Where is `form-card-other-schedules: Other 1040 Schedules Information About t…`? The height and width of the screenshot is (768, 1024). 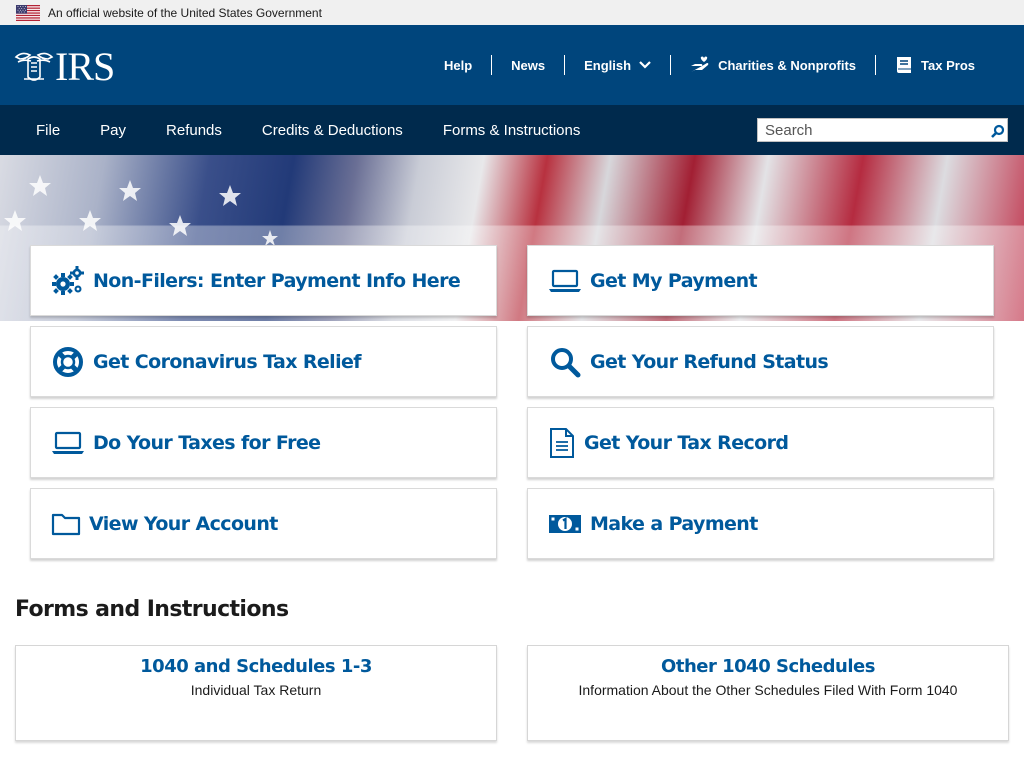 form-card-other-schedules: Other 1040 Schedules Information About t… is located at coordinates (768, 693).